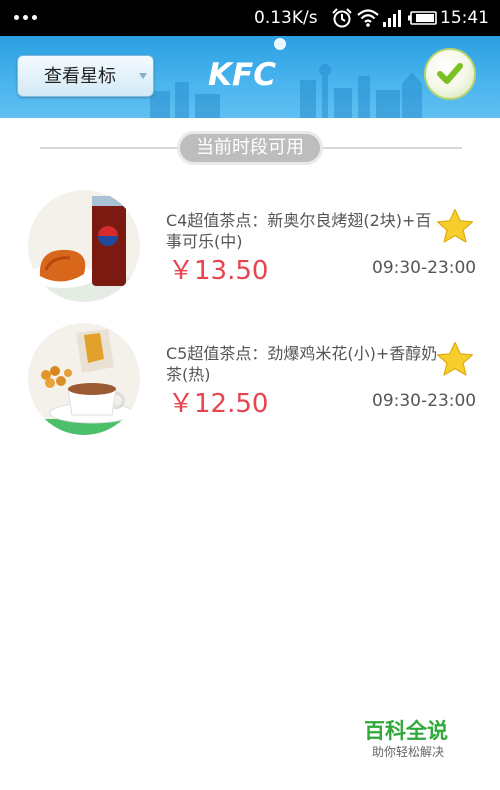 Image resolution: width=500 pixels, height=790 pixels. Describe the element at coordinates (218, 271) in the screenshot. I see `item-price: ￥13.50` at that location.